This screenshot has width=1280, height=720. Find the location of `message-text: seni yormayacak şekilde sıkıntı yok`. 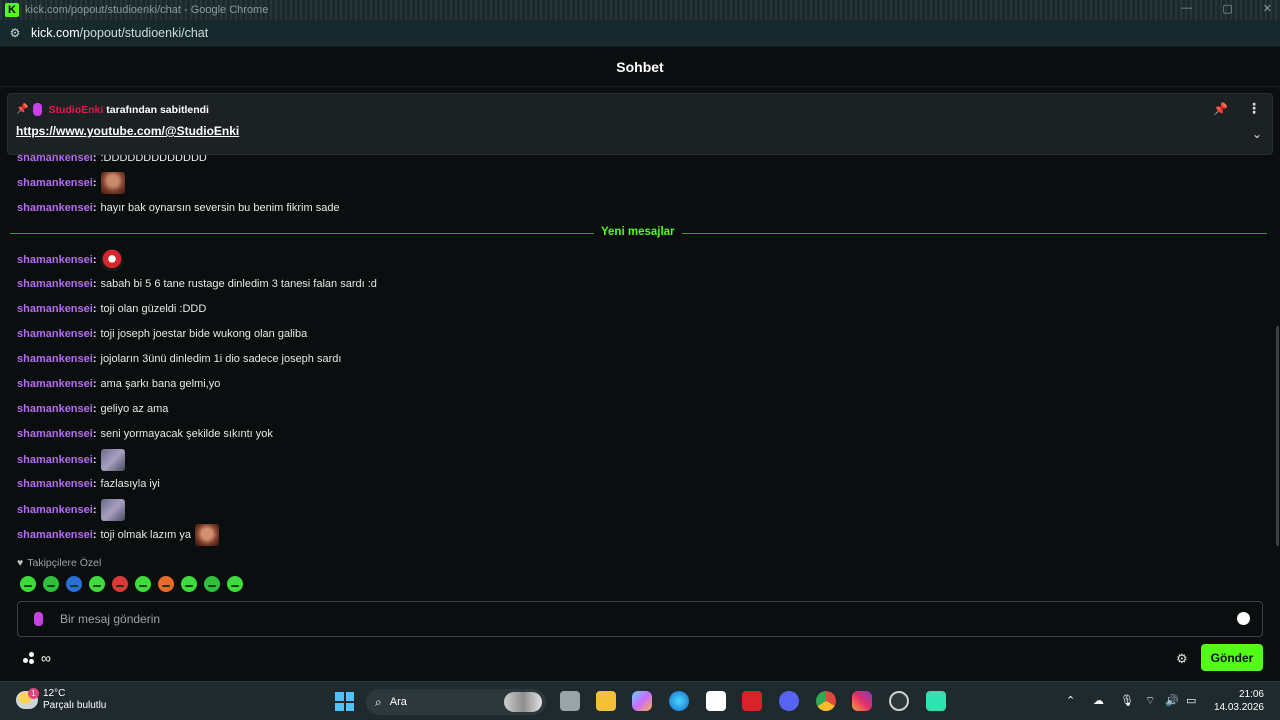

message-text: seni yormayacak şekilde sıkıntı yok is located at coordinates (186, 434).